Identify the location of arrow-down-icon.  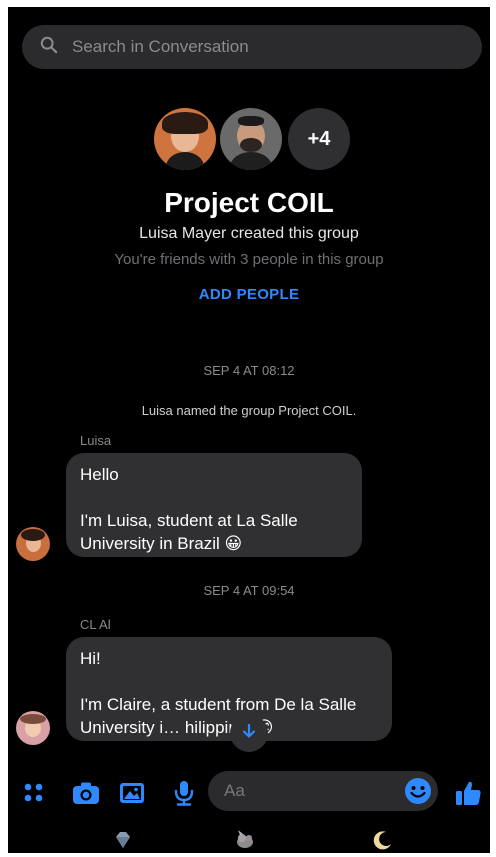
(249, 733).